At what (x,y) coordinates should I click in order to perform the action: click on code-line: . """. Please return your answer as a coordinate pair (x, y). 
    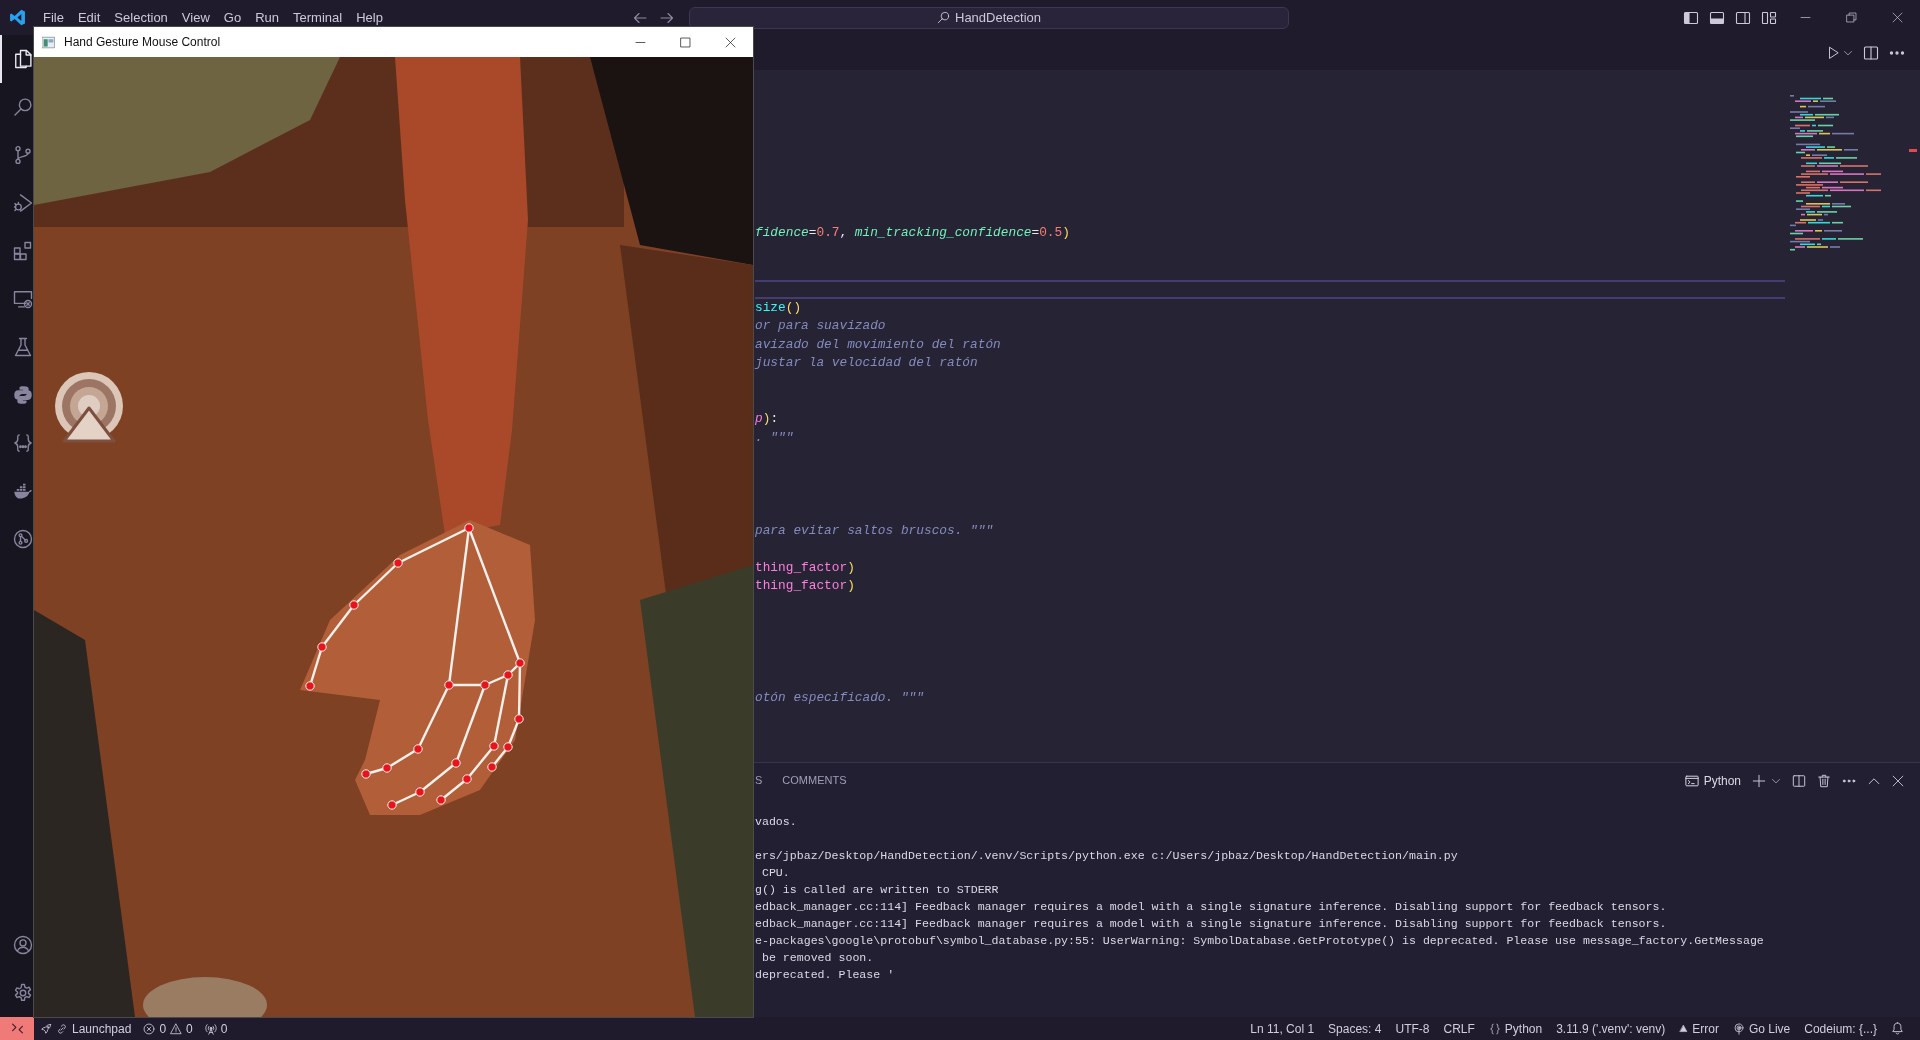
    Looking at the image, I should click on (774, 437).